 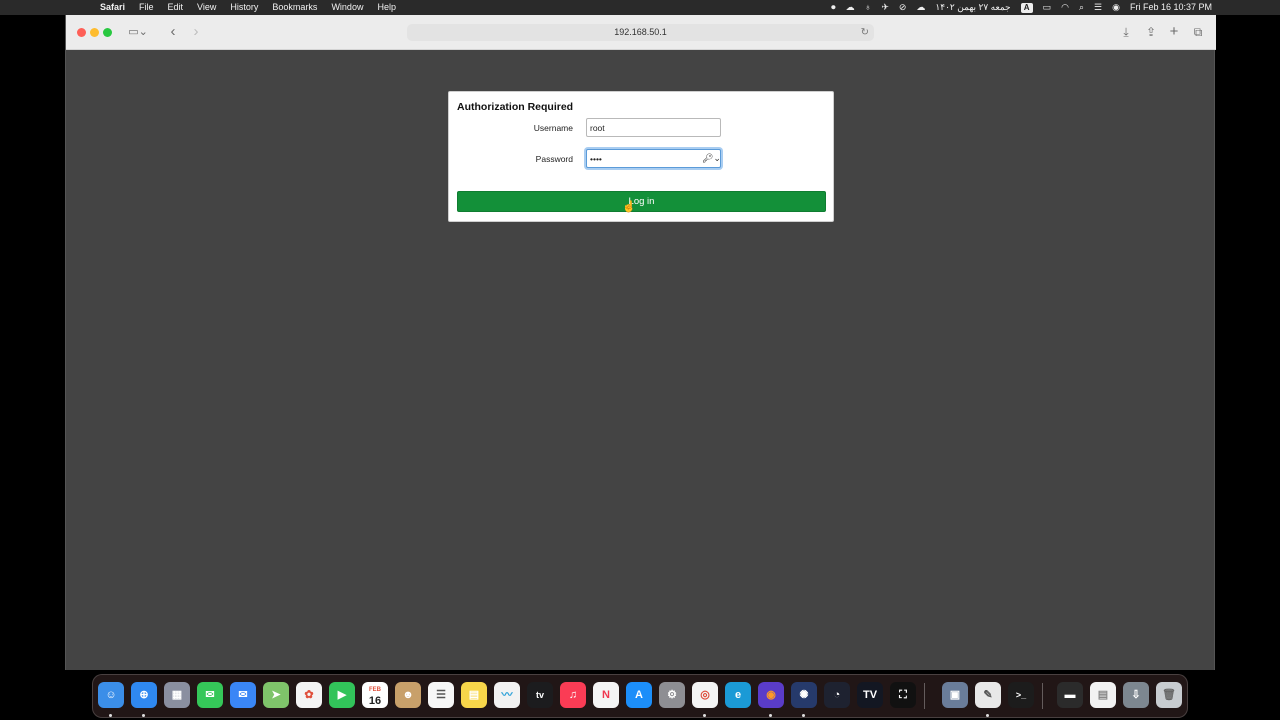 What do you see at coordinates (507, 695) in the screenshot?
I see `freeform-icon: 〰` at bounding box center [507, 695].